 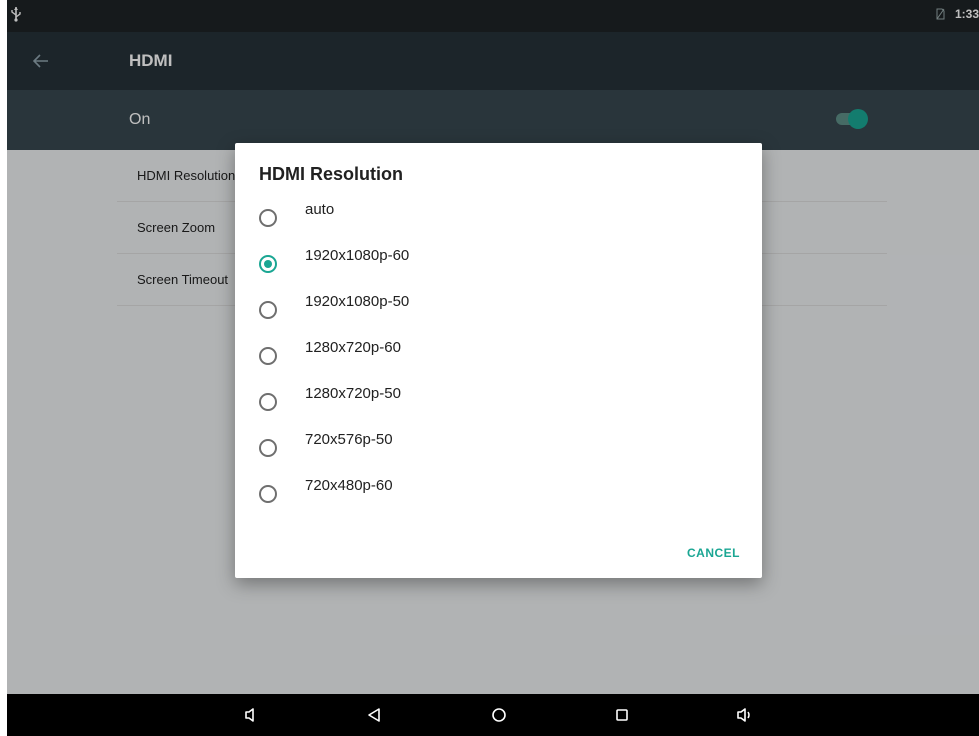 I want to click on option-label: 720x576p-50, so click(x=349, y=439).